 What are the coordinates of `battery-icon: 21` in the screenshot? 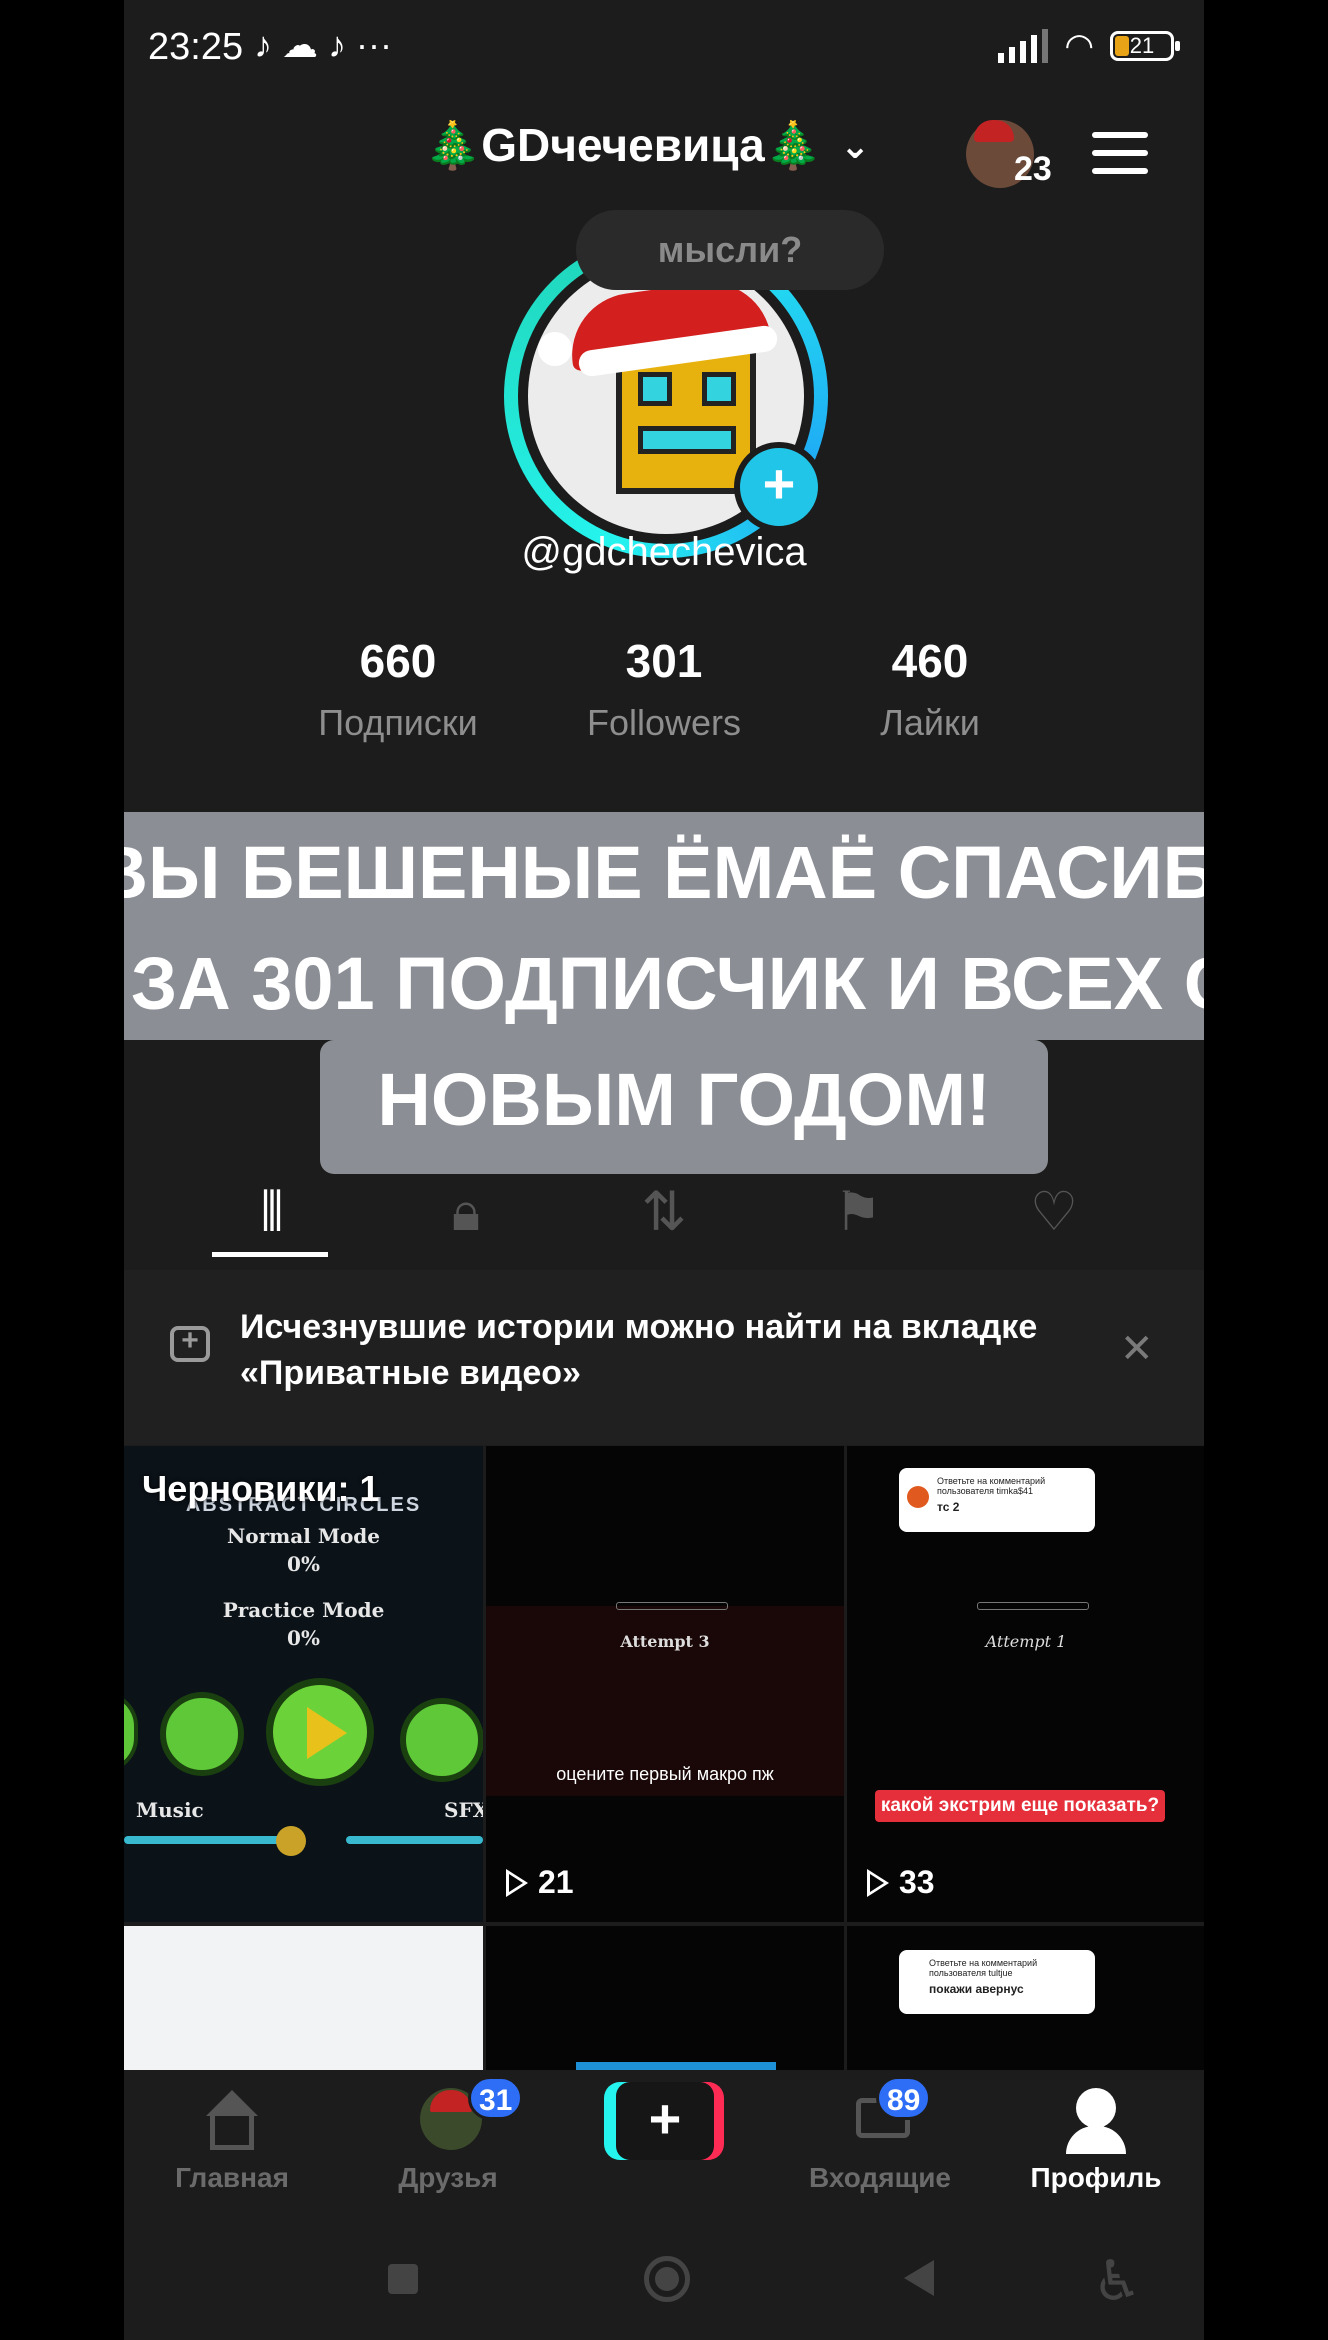 It's located at (1145, 46).